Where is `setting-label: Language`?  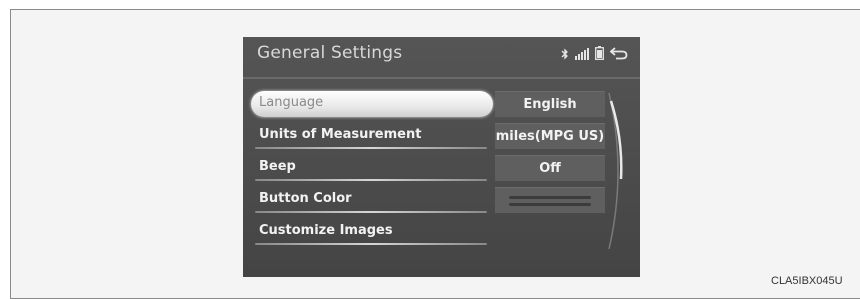
setting-label: Language is located at coordinates (291, 102).